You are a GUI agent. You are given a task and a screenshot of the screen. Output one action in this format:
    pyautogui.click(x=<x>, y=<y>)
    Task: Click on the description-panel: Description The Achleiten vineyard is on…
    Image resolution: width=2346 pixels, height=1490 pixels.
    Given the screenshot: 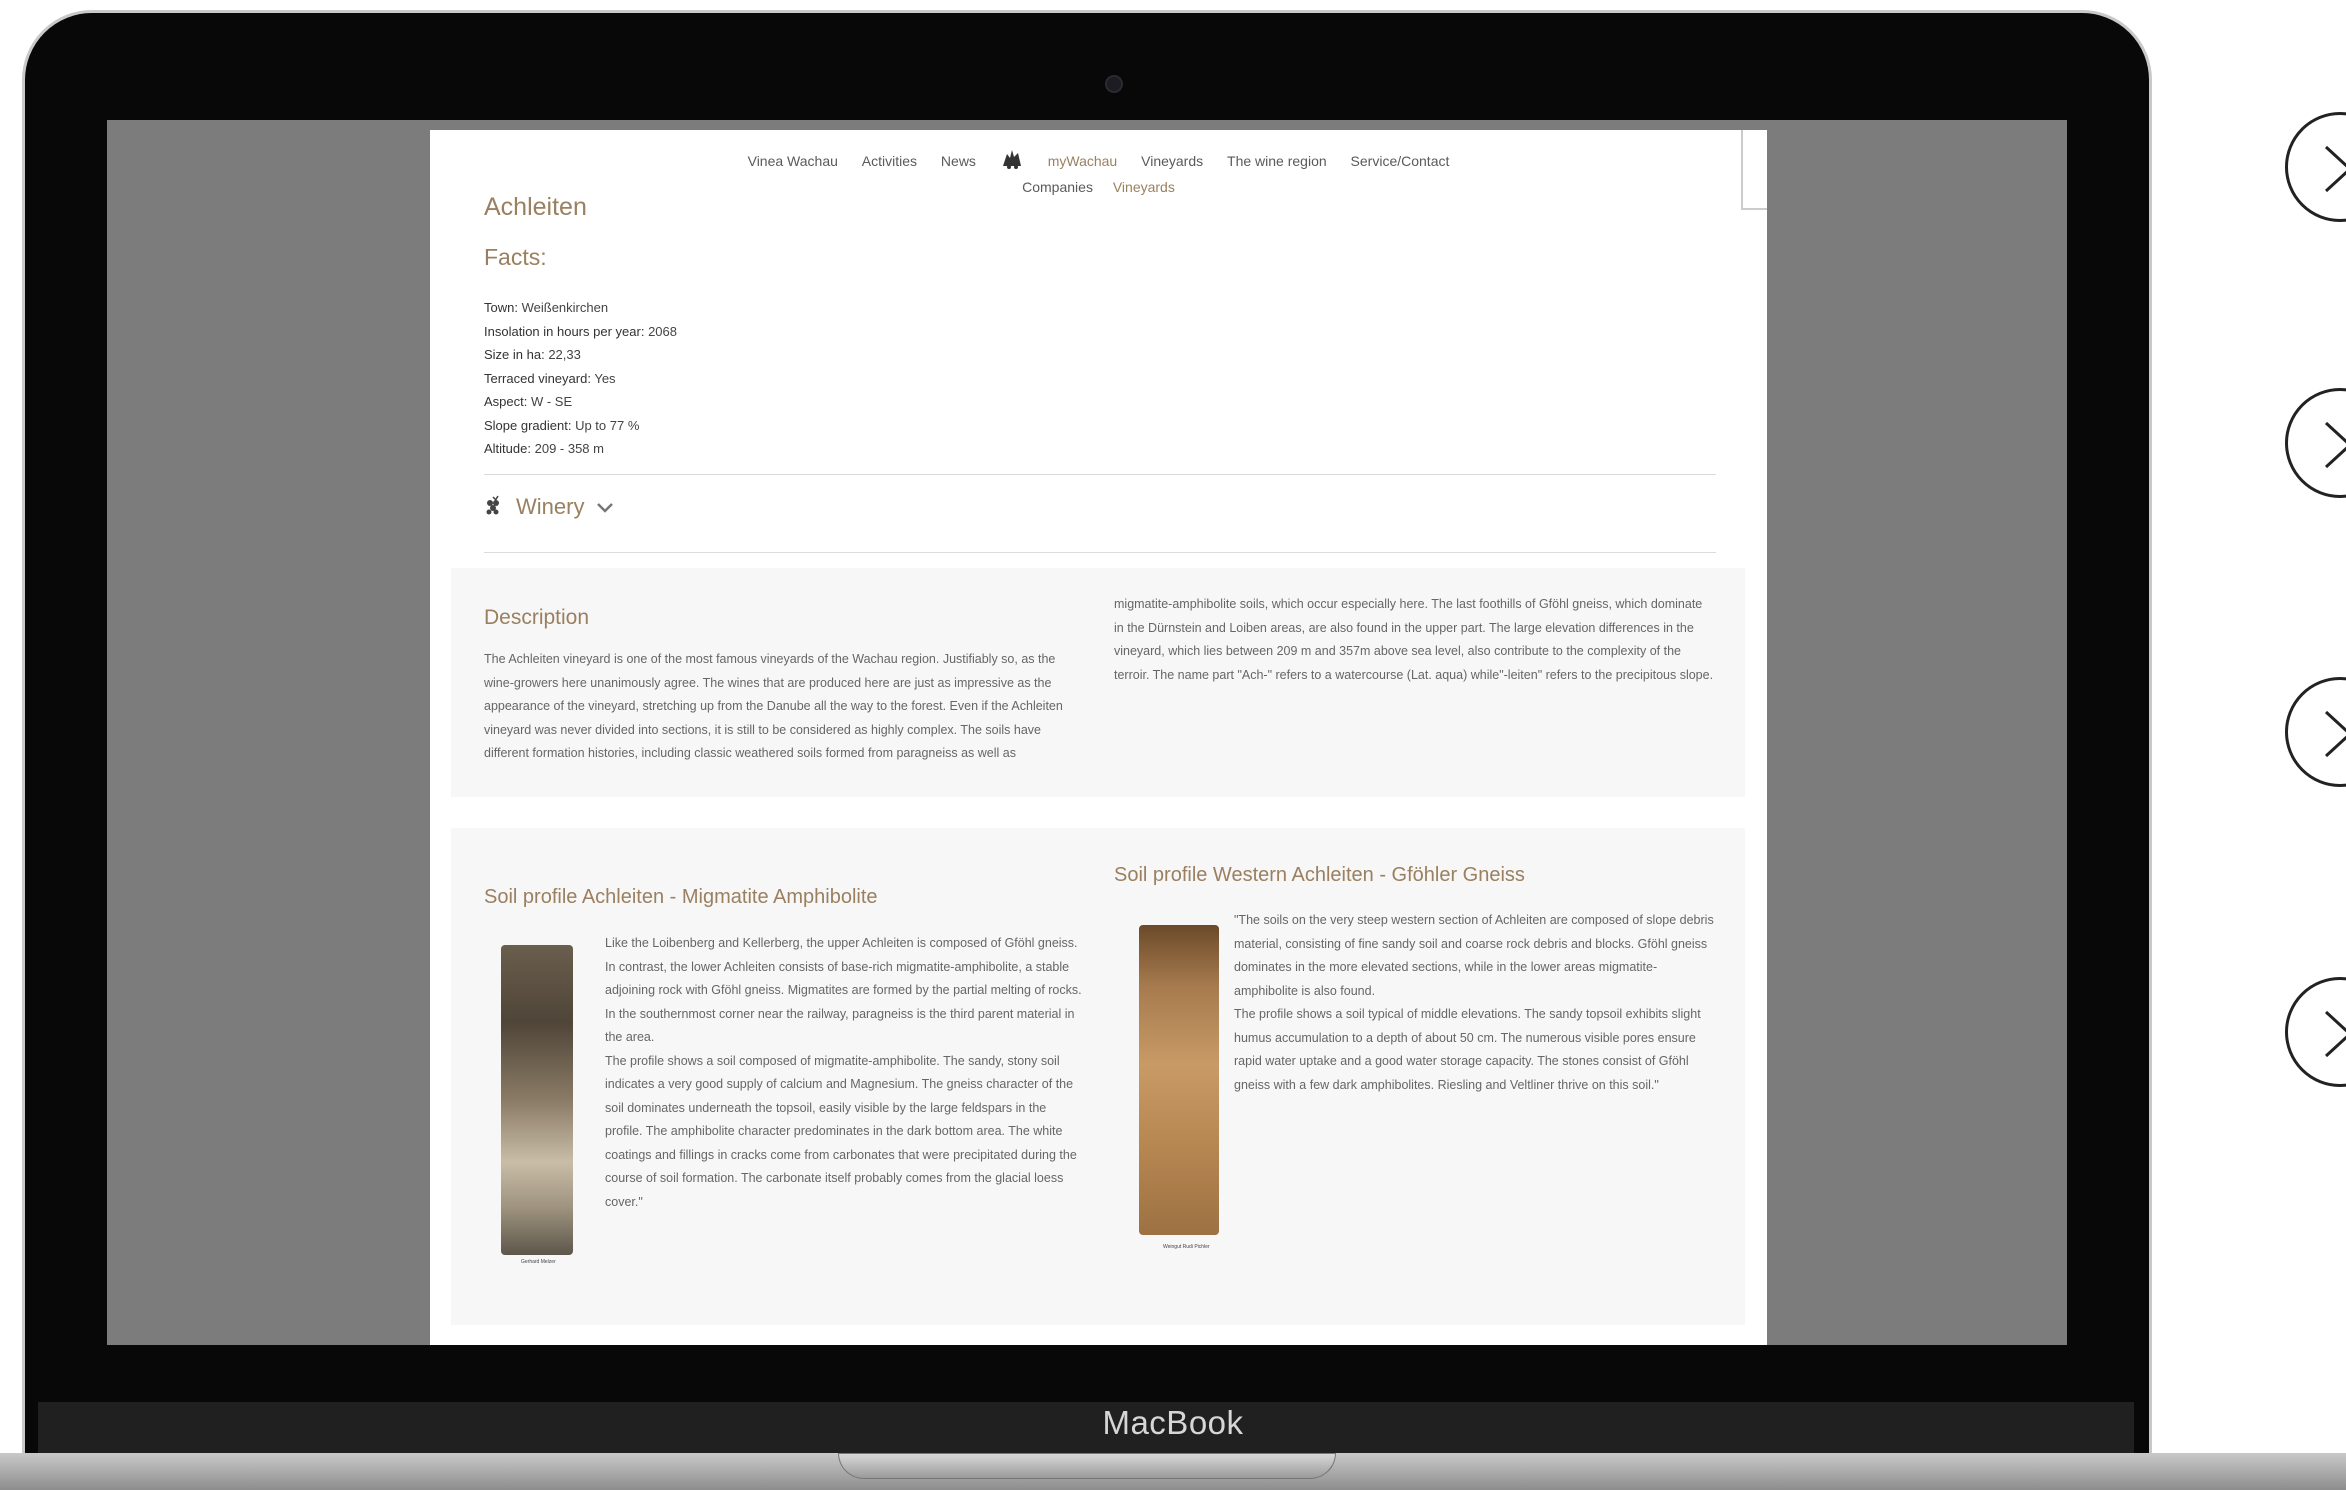 What is the action you would take?
    pyautogui.click(x=1098, y=682)
    